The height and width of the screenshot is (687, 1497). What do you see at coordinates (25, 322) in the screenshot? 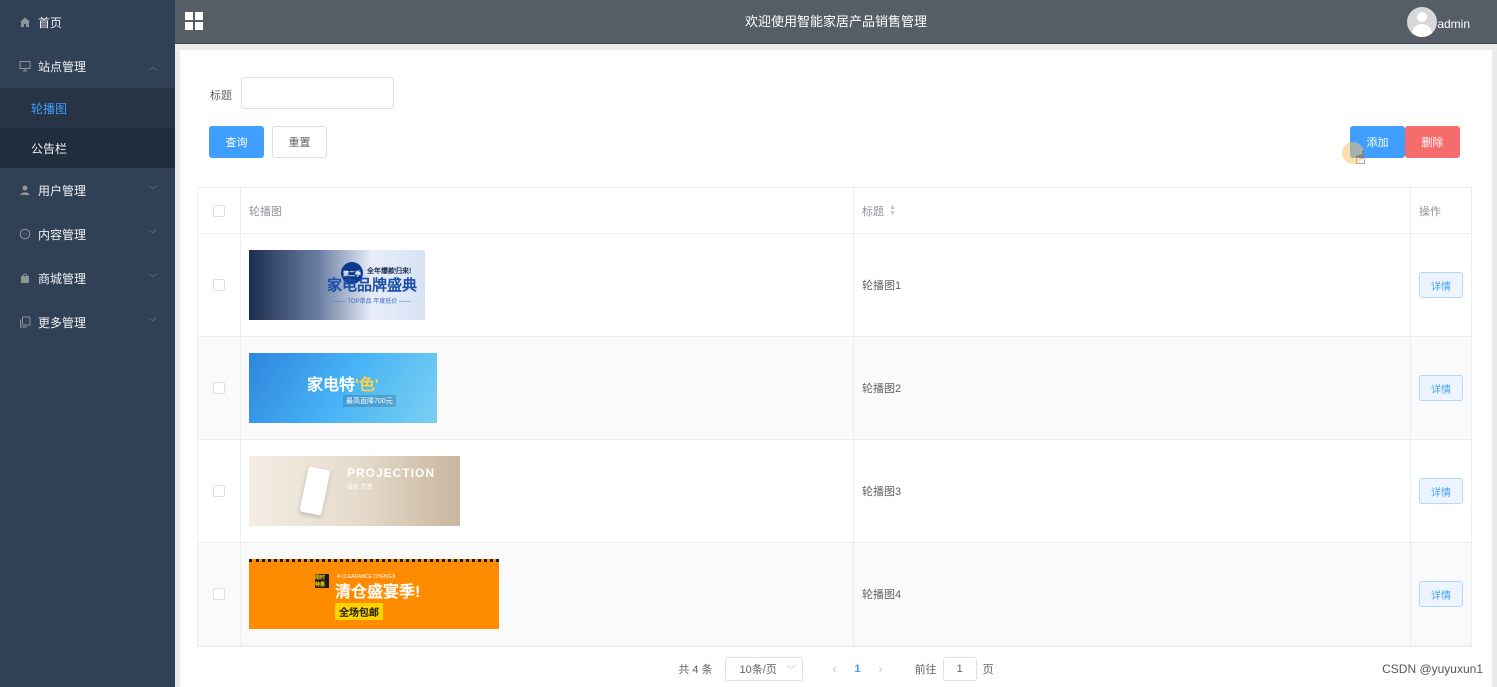
I see `copy-icon` at bounding box center [25, 322].